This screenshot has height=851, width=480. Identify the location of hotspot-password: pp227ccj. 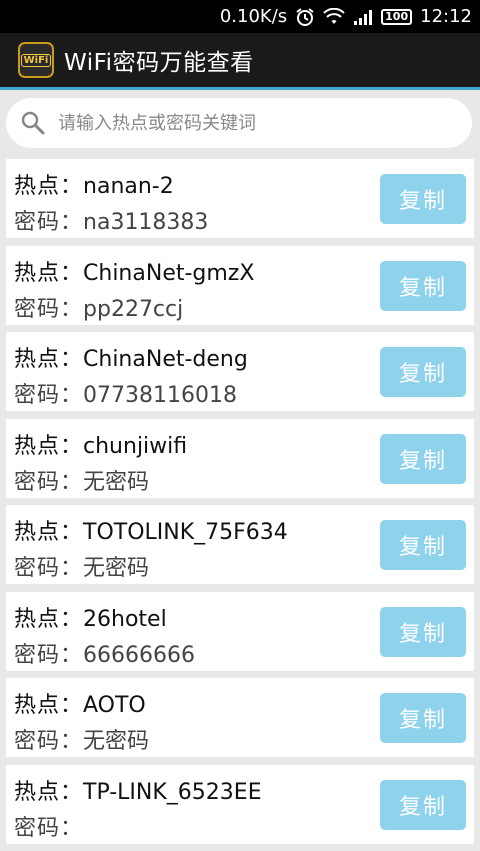
(133, 309).